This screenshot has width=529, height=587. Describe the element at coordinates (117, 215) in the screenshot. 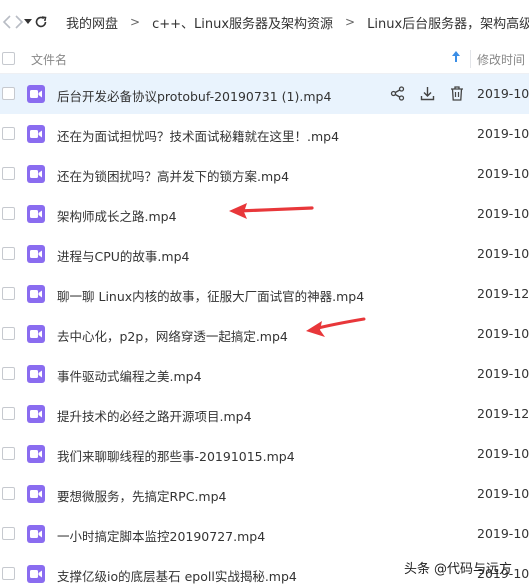

I see `file-name: 架构师成长之路.mp4` at that location.